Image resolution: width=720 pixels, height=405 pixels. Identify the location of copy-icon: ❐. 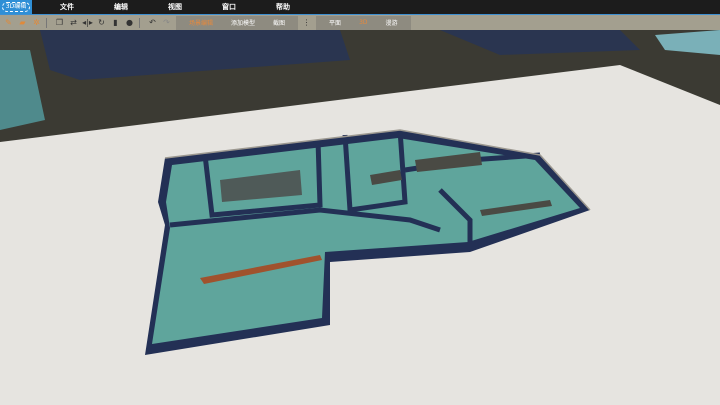
(59, 22).